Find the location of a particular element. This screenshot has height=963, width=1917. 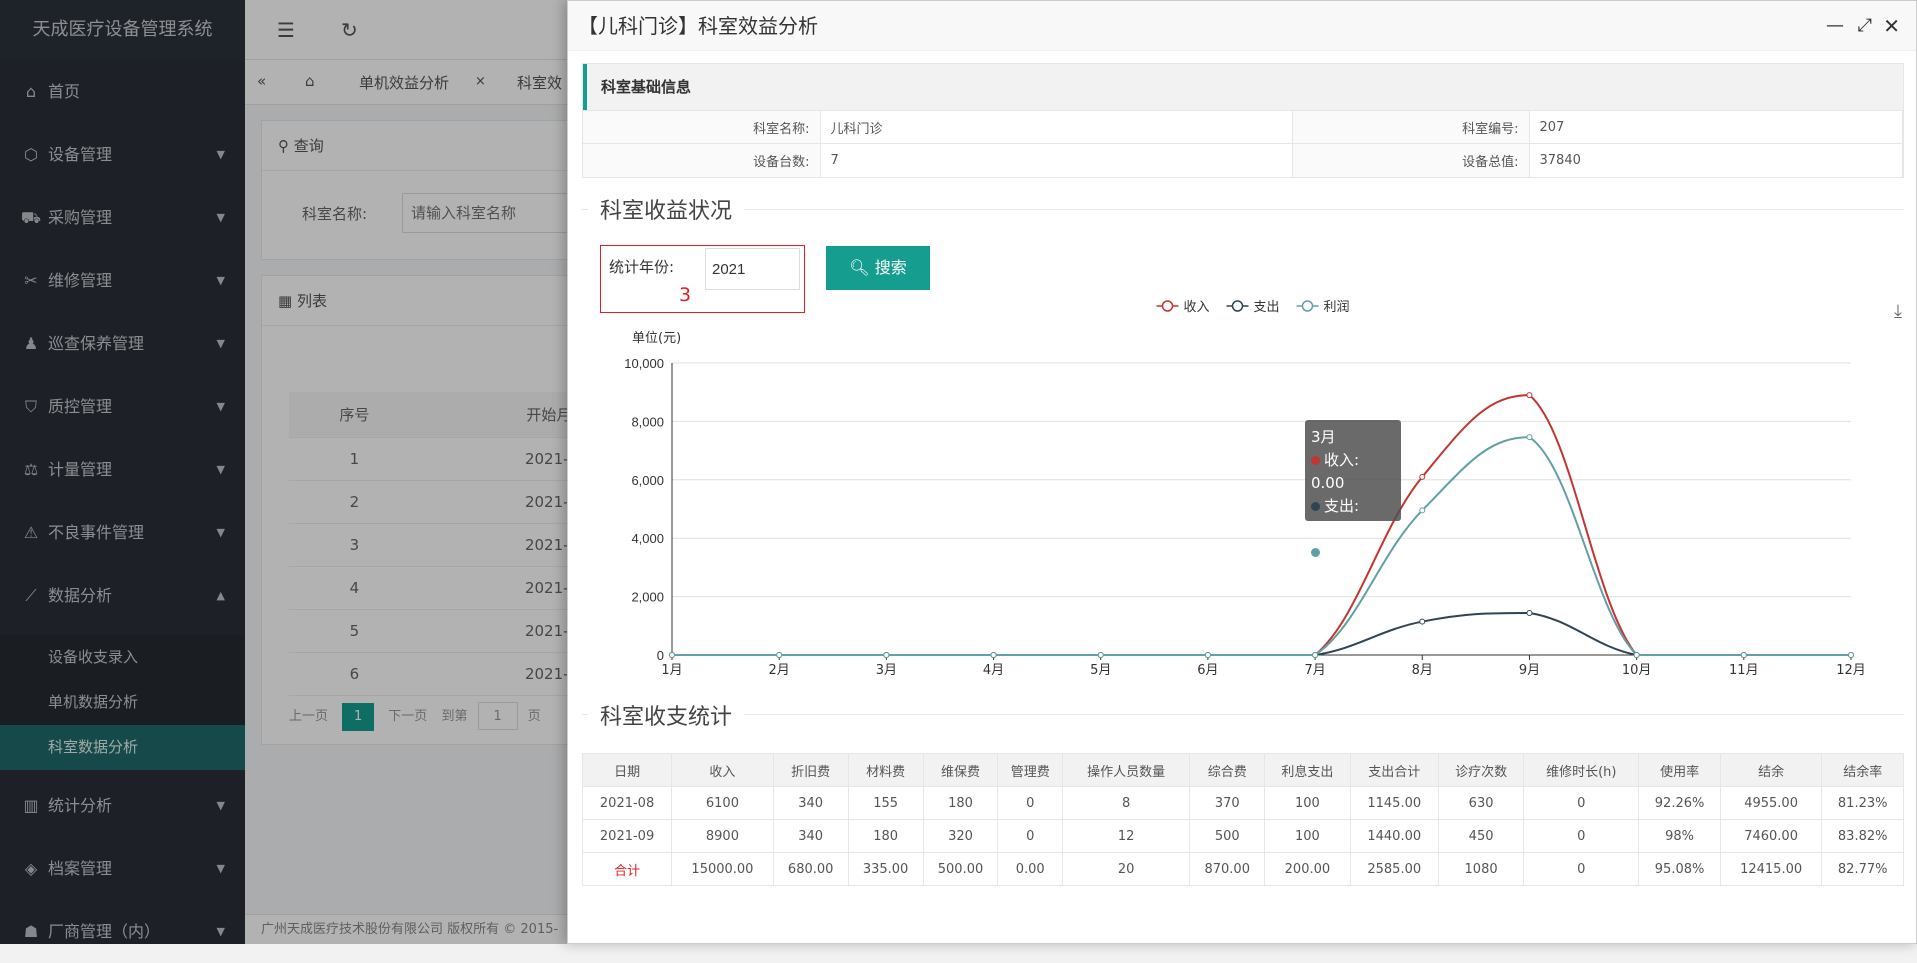

refresh-icon: ↻ is located at coordinates (349, 30).